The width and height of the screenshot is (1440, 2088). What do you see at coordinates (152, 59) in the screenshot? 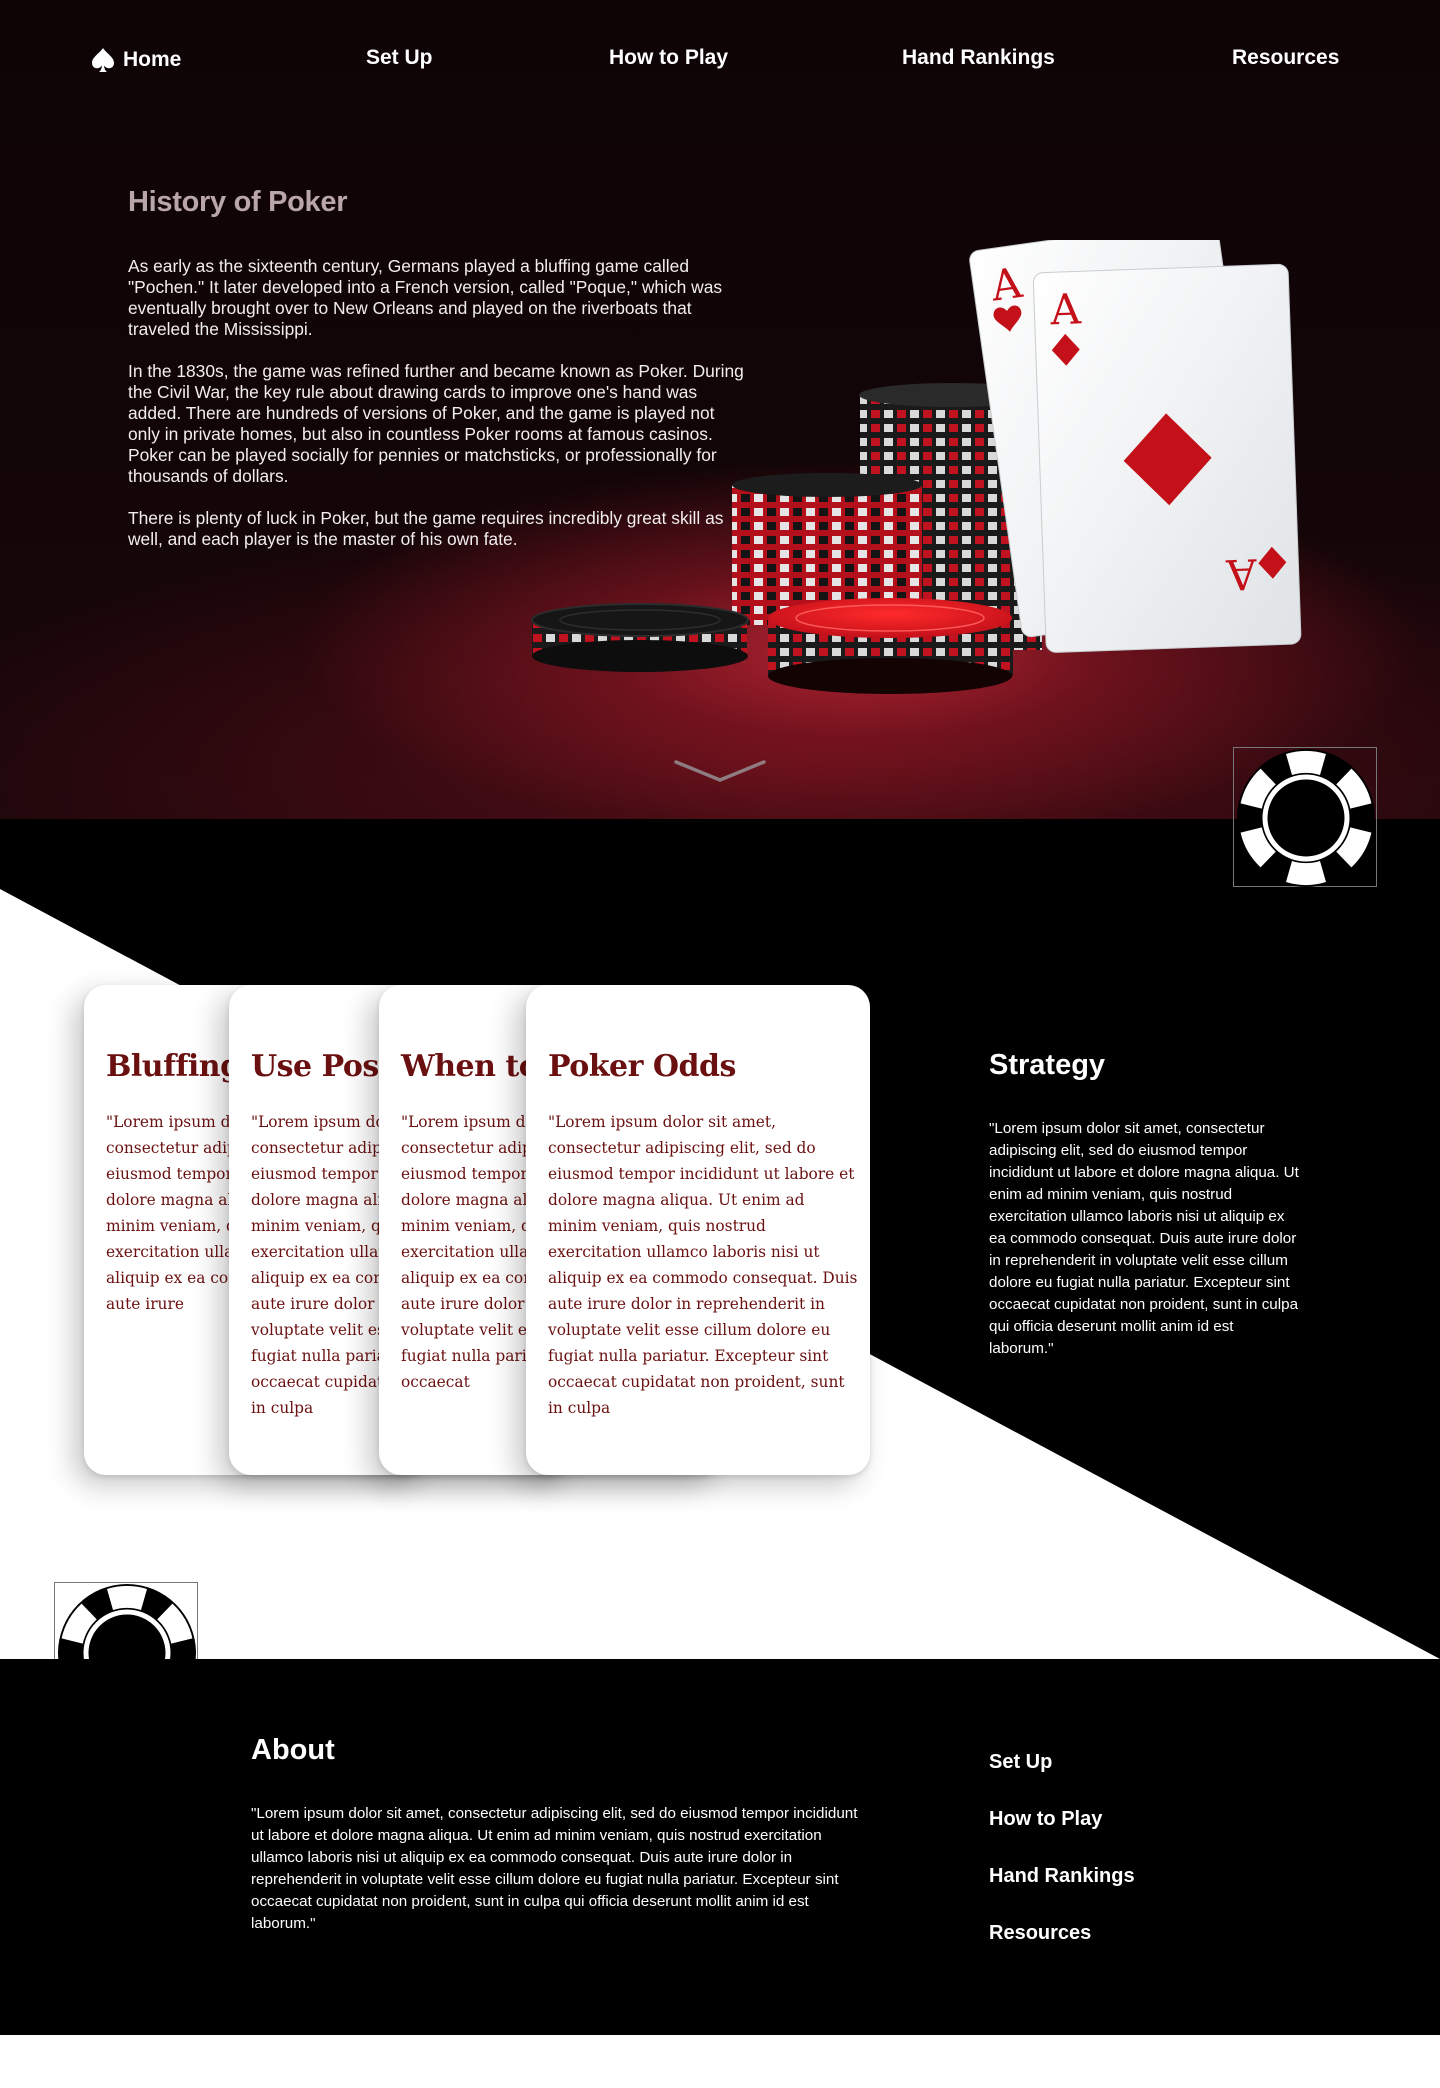
I see `nav-home-label: Home` at bounding box center [152, 59].